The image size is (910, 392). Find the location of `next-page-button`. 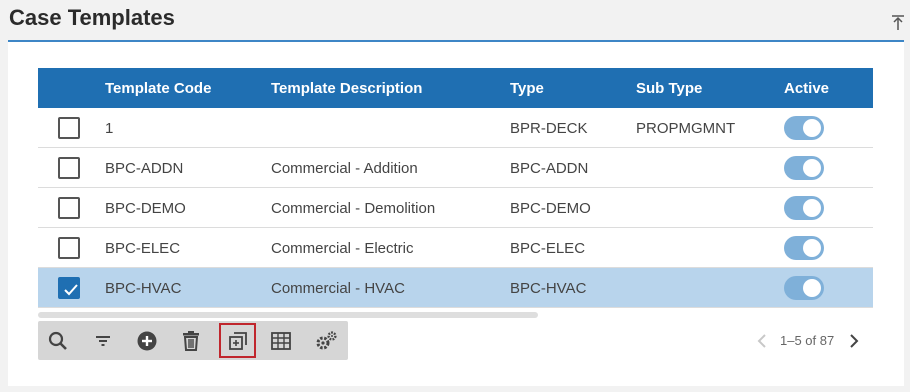

next-page-button is located at coordinates (854, 341).